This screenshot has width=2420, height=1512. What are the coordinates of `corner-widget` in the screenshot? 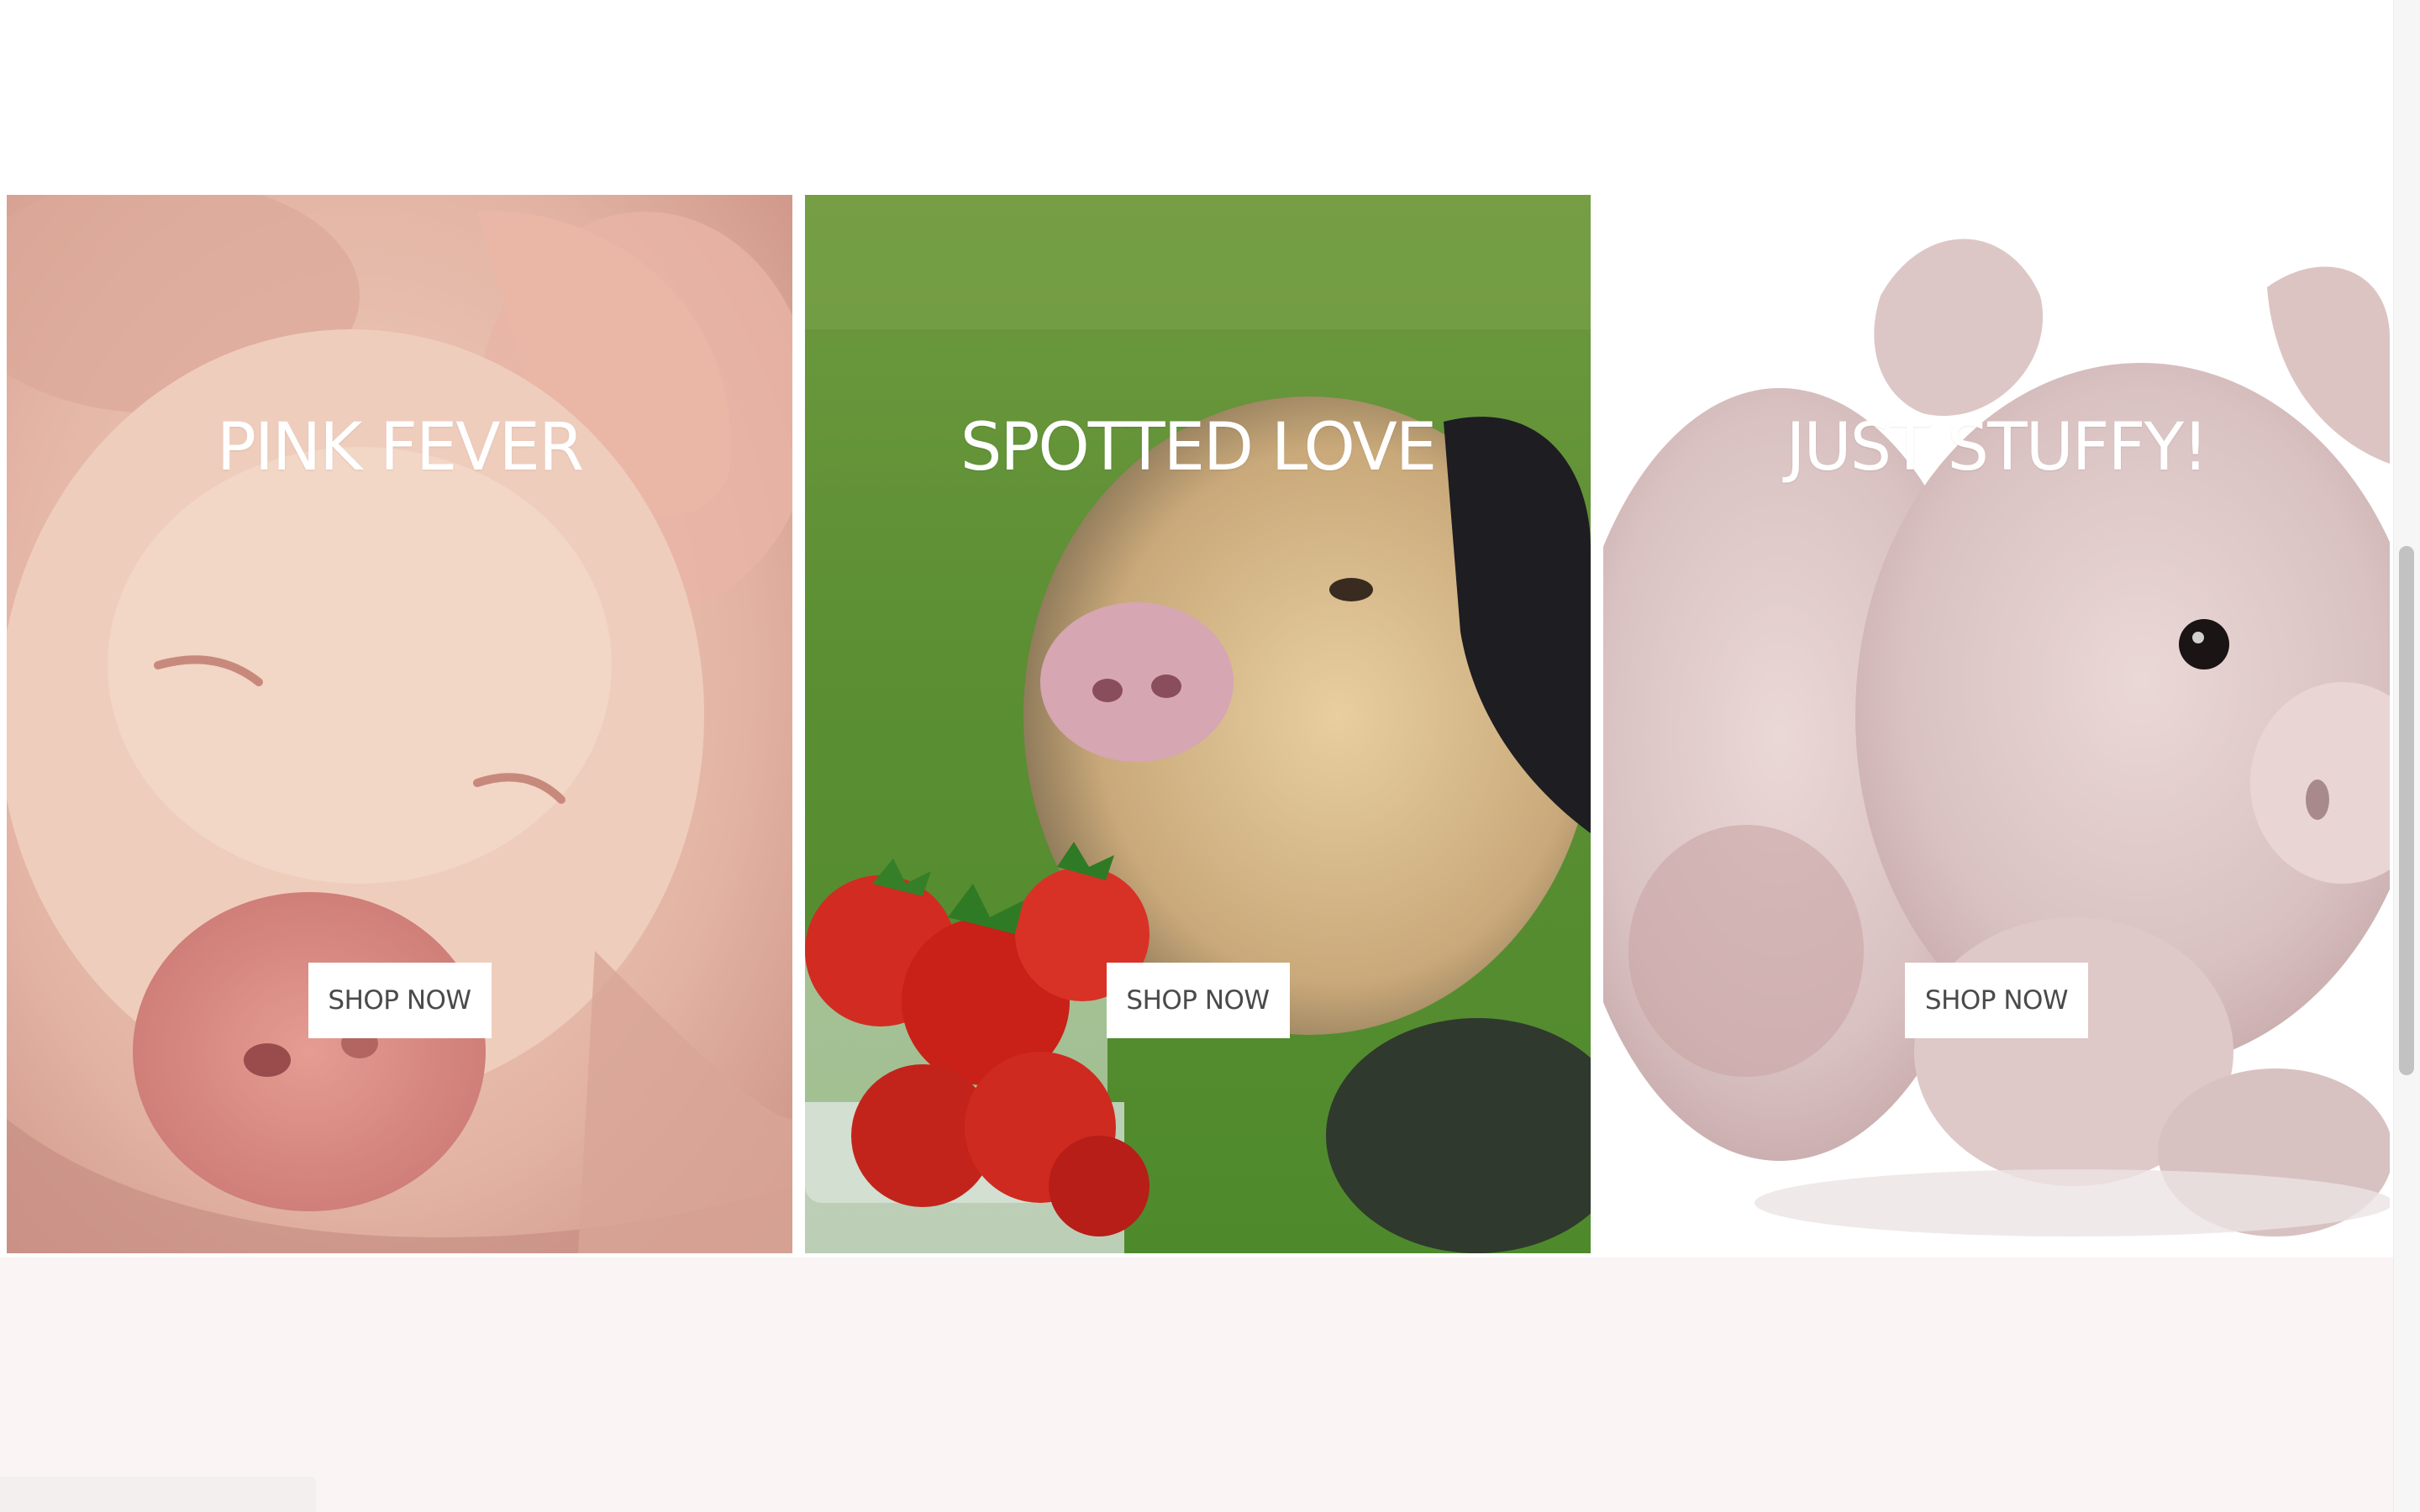 It's located at (158, 1494).